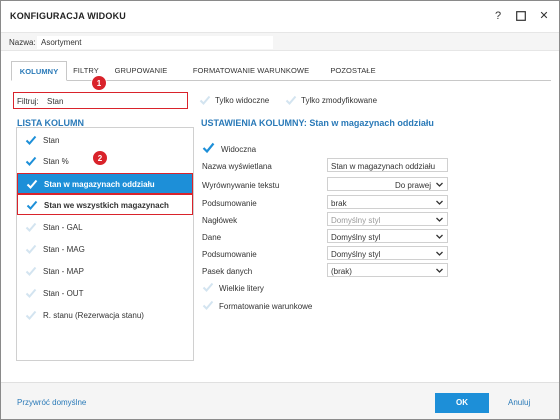 This screenshot has width=560, height=420. What do you see at coordinates (387, 184) in the screenshot?
I see `text-align-select: Do prawej` at bounding box center [387, 184].